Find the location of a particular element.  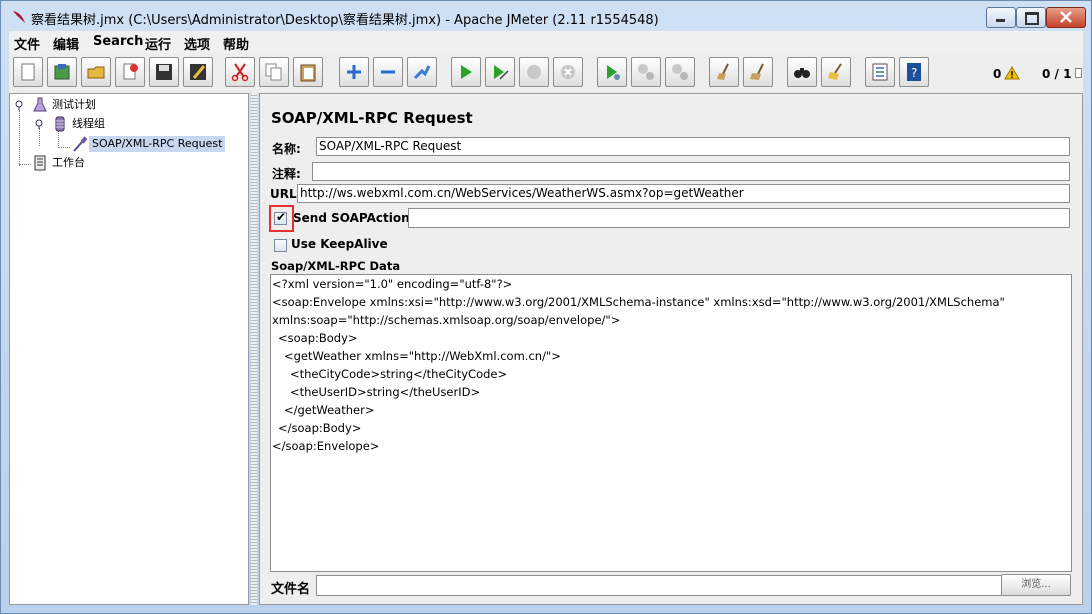

open-button is located at coordinates (96, 72).